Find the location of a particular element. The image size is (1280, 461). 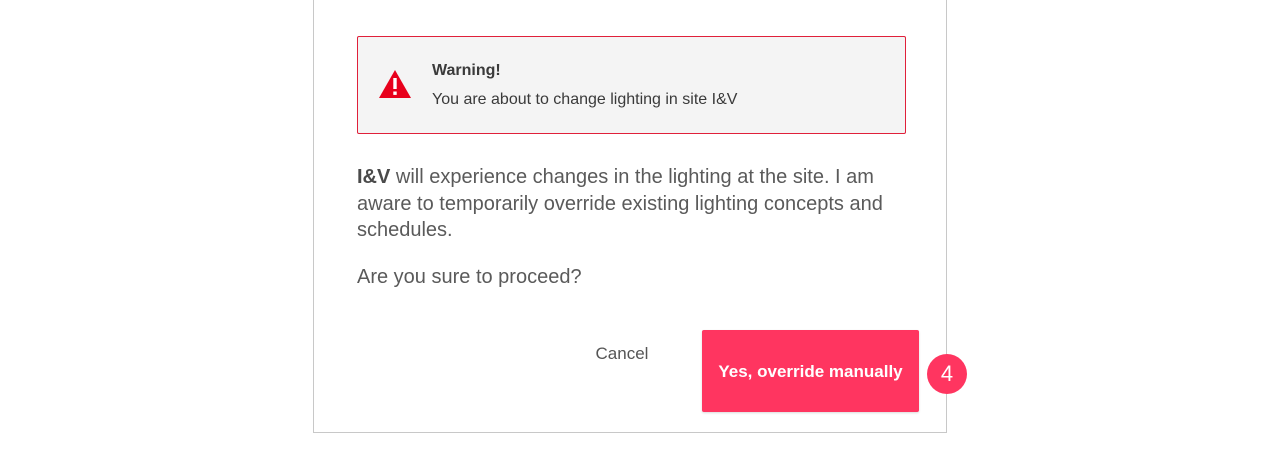

alert-title: Warning! is located at coordinates (466, 70).